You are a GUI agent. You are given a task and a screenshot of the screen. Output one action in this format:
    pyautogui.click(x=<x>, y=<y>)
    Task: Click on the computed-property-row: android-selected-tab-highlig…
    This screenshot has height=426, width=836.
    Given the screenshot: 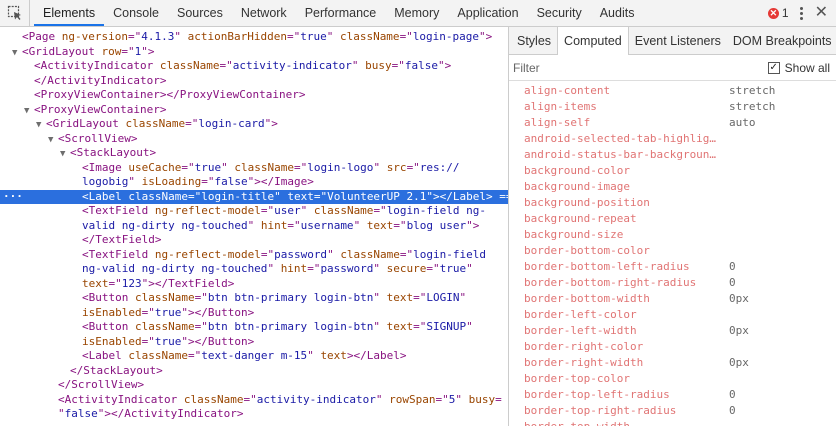 What is the action you would take?
    pyautogui.click(x=672, y=139)
    